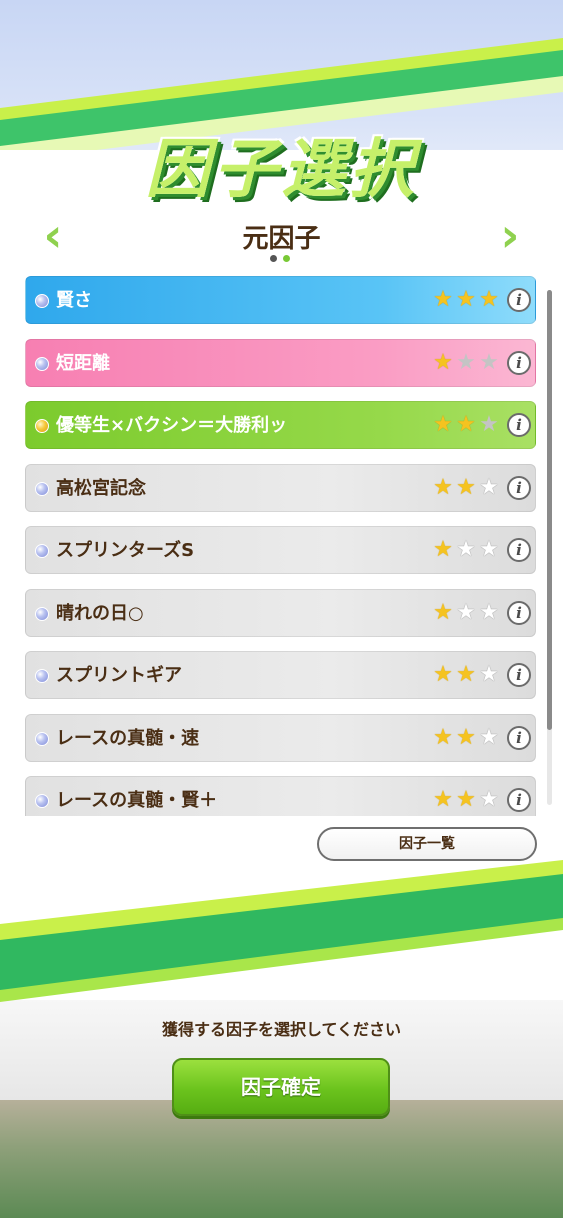  I want to click on section-subtitle: 元因子, so click(281, 239).